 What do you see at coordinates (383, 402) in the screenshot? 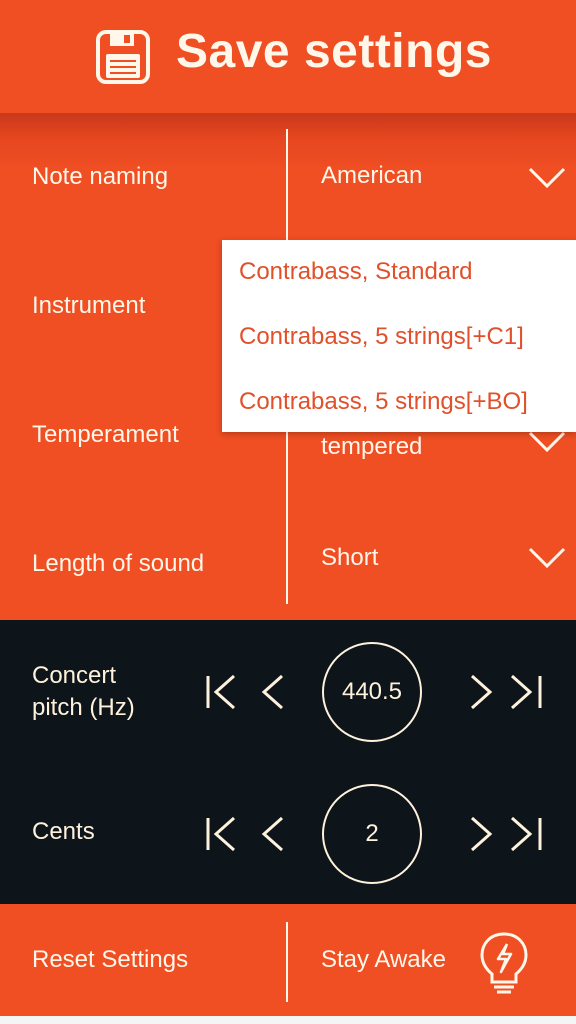
I see `dropdown-option: Contrabass, 5 strings[+BO]` at bounding box center [383, 402].